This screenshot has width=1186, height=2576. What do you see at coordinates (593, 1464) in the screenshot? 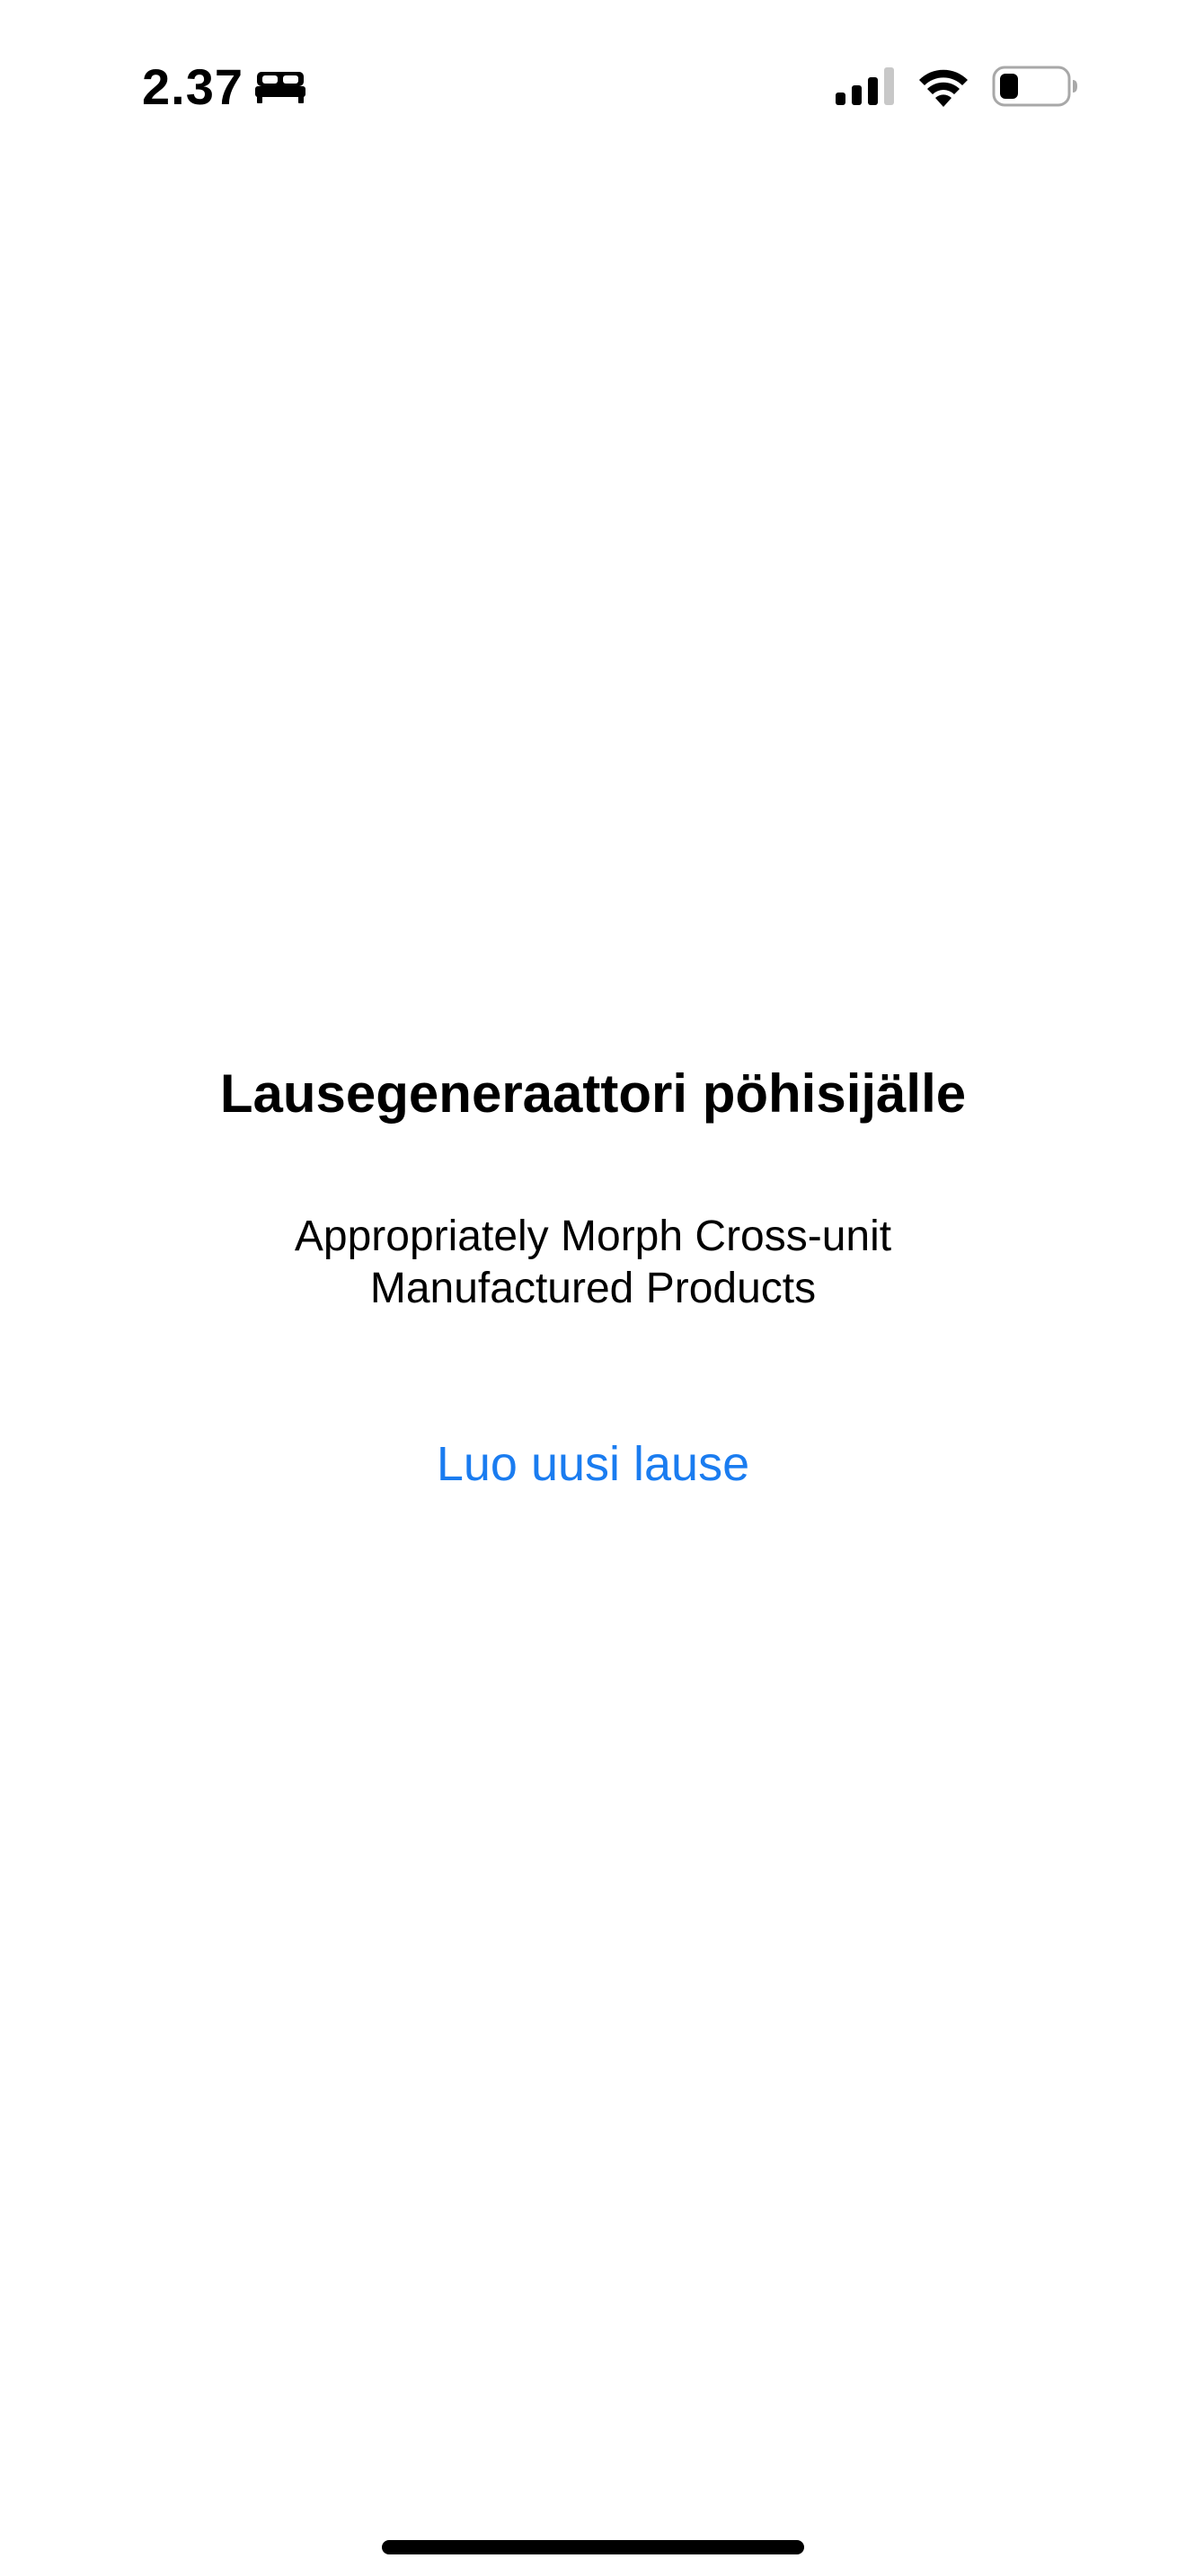
I see `generate-sentence-button: Luo uusi lause` at bounding box center [593, 1464].